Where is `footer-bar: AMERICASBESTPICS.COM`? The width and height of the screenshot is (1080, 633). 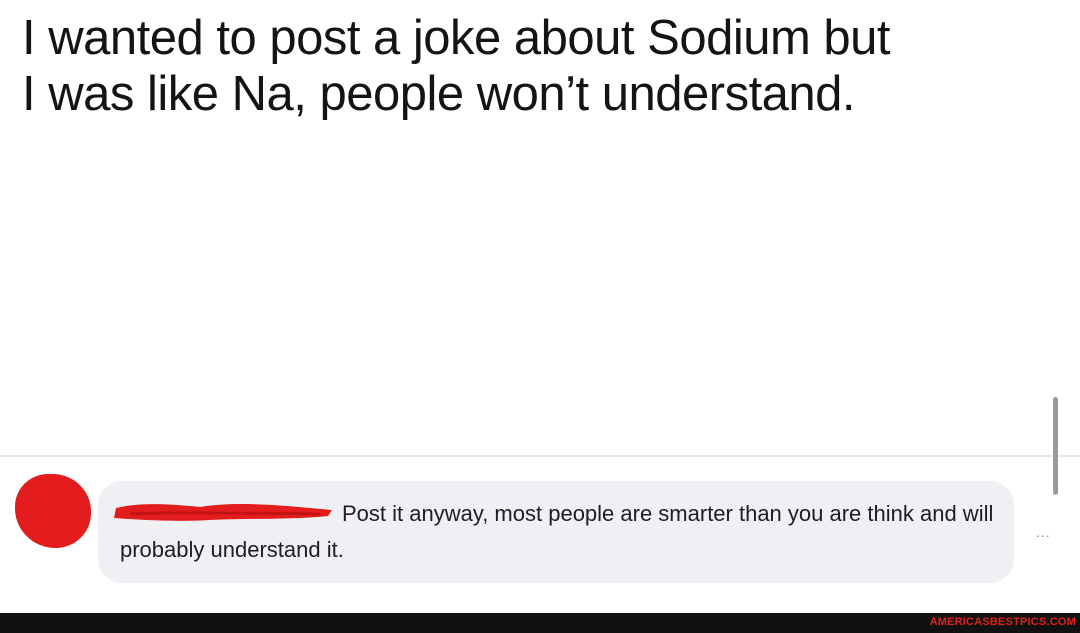
footer-bar: AMERICASBESTPICS.COM is located at coordinates (540, 623).